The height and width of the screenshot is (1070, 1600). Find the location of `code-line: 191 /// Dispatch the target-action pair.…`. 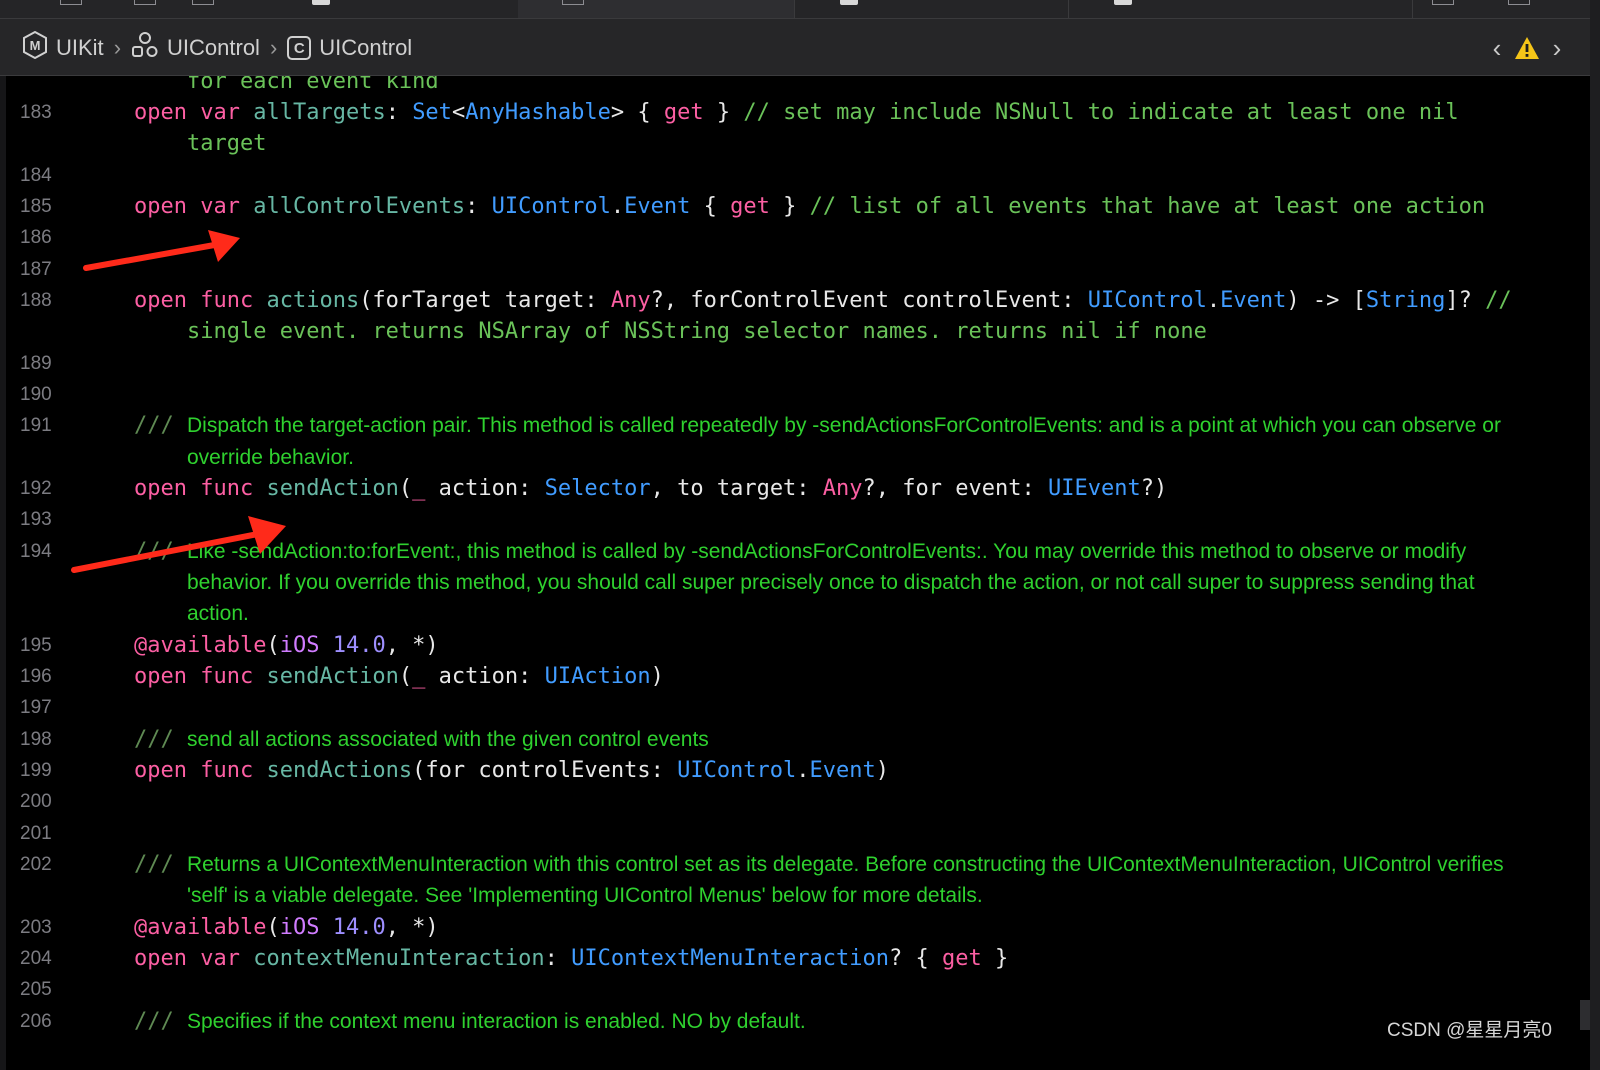

code-line: 191 /// Dispatch the target-action pair.… is located at coordinates (795, 425).